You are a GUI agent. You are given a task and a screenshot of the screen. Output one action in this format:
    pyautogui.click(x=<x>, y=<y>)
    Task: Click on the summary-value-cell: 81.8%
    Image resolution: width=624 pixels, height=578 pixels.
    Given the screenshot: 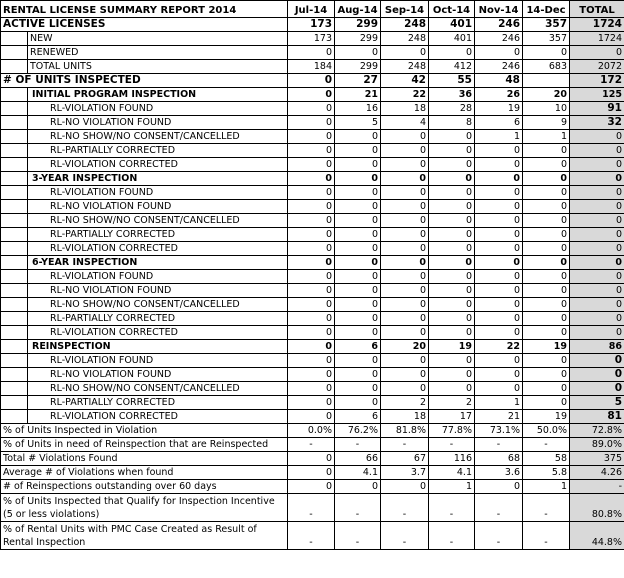 What is the action you would take?
    pyautogui.click(x=404, y=430)
    